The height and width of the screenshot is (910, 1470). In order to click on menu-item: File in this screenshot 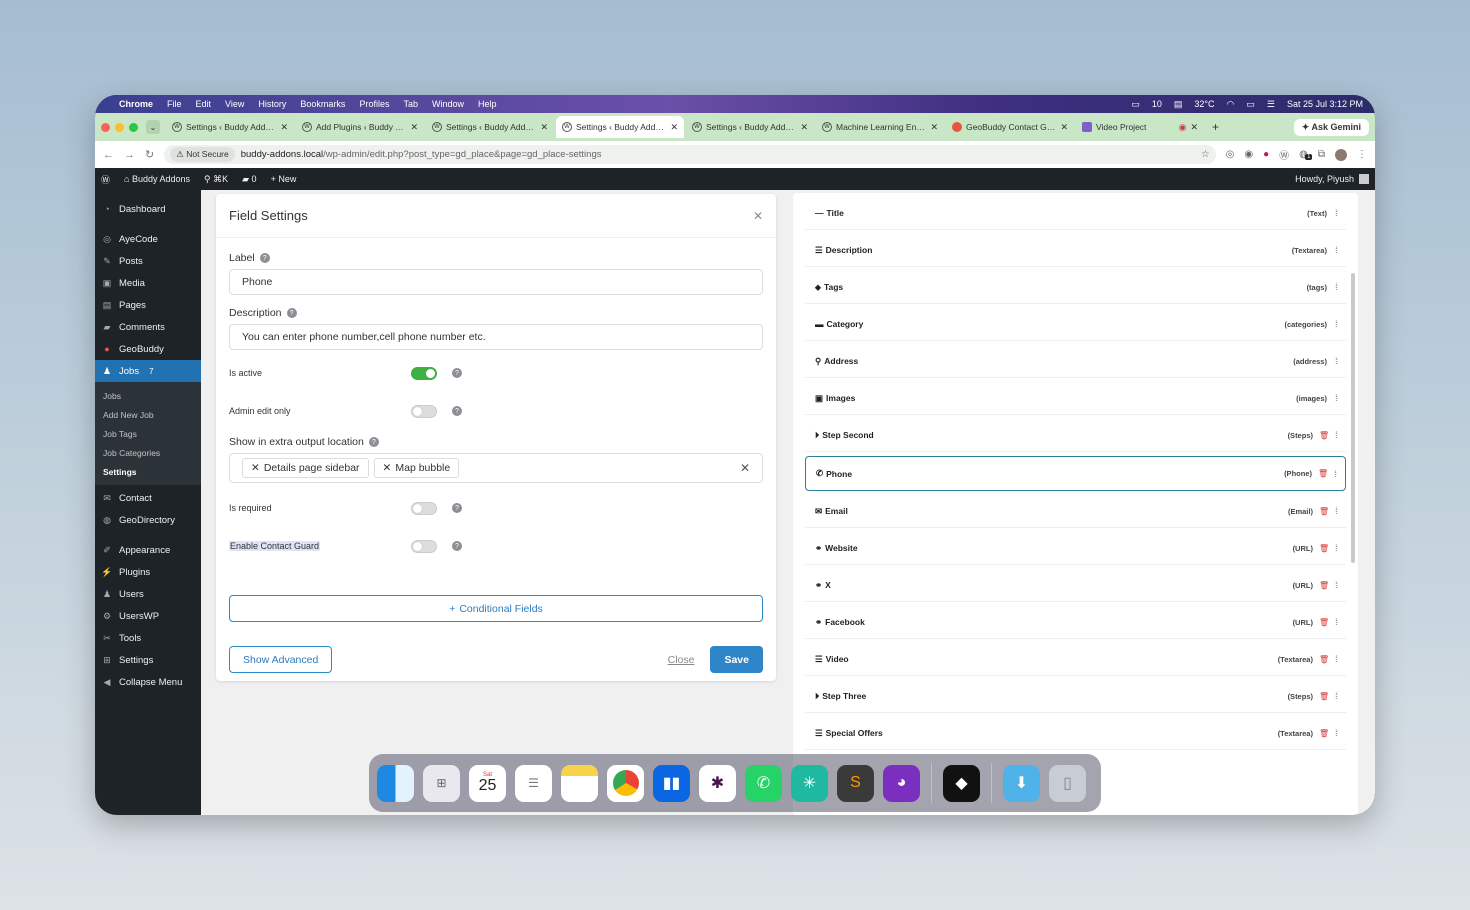, I will do `click(174, 104)`.